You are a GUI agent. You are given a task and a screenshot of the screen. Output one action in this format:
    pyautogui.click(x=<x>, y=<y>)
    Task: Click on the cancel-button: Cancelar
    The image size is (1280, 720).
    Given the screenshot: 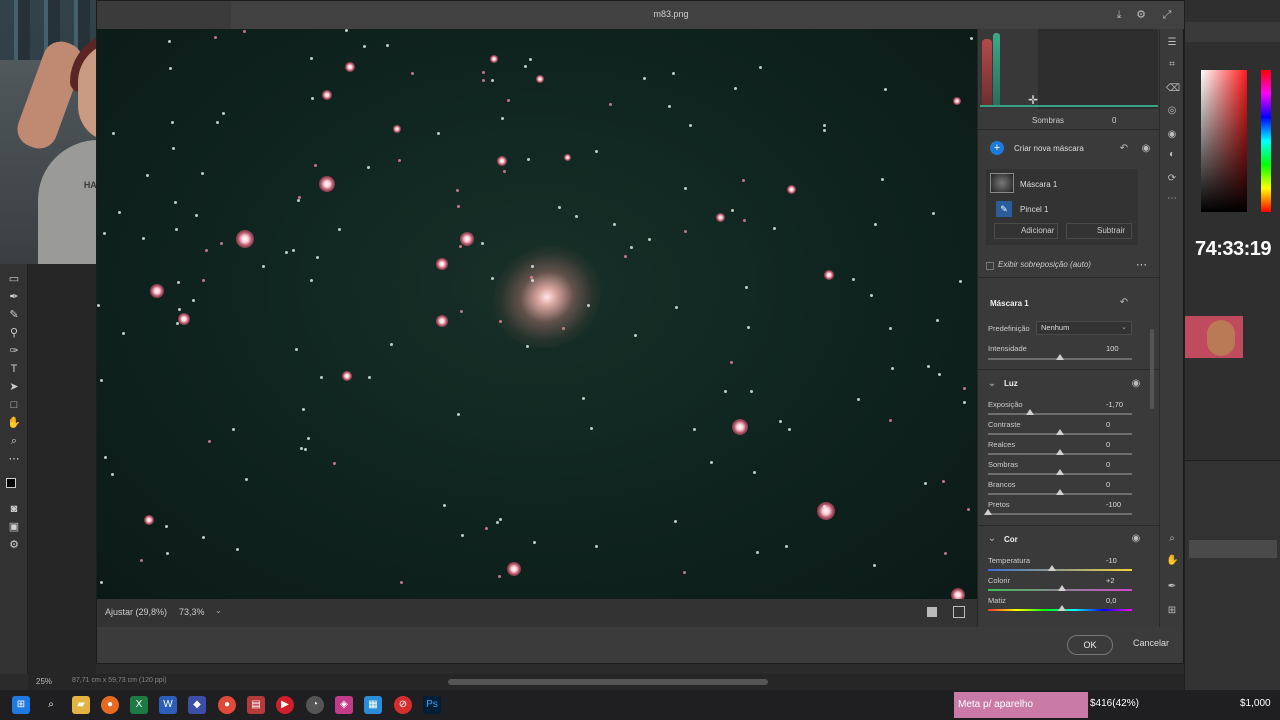 What is the action you would take?
    pyautogui.click(x=1151, y=643)
    